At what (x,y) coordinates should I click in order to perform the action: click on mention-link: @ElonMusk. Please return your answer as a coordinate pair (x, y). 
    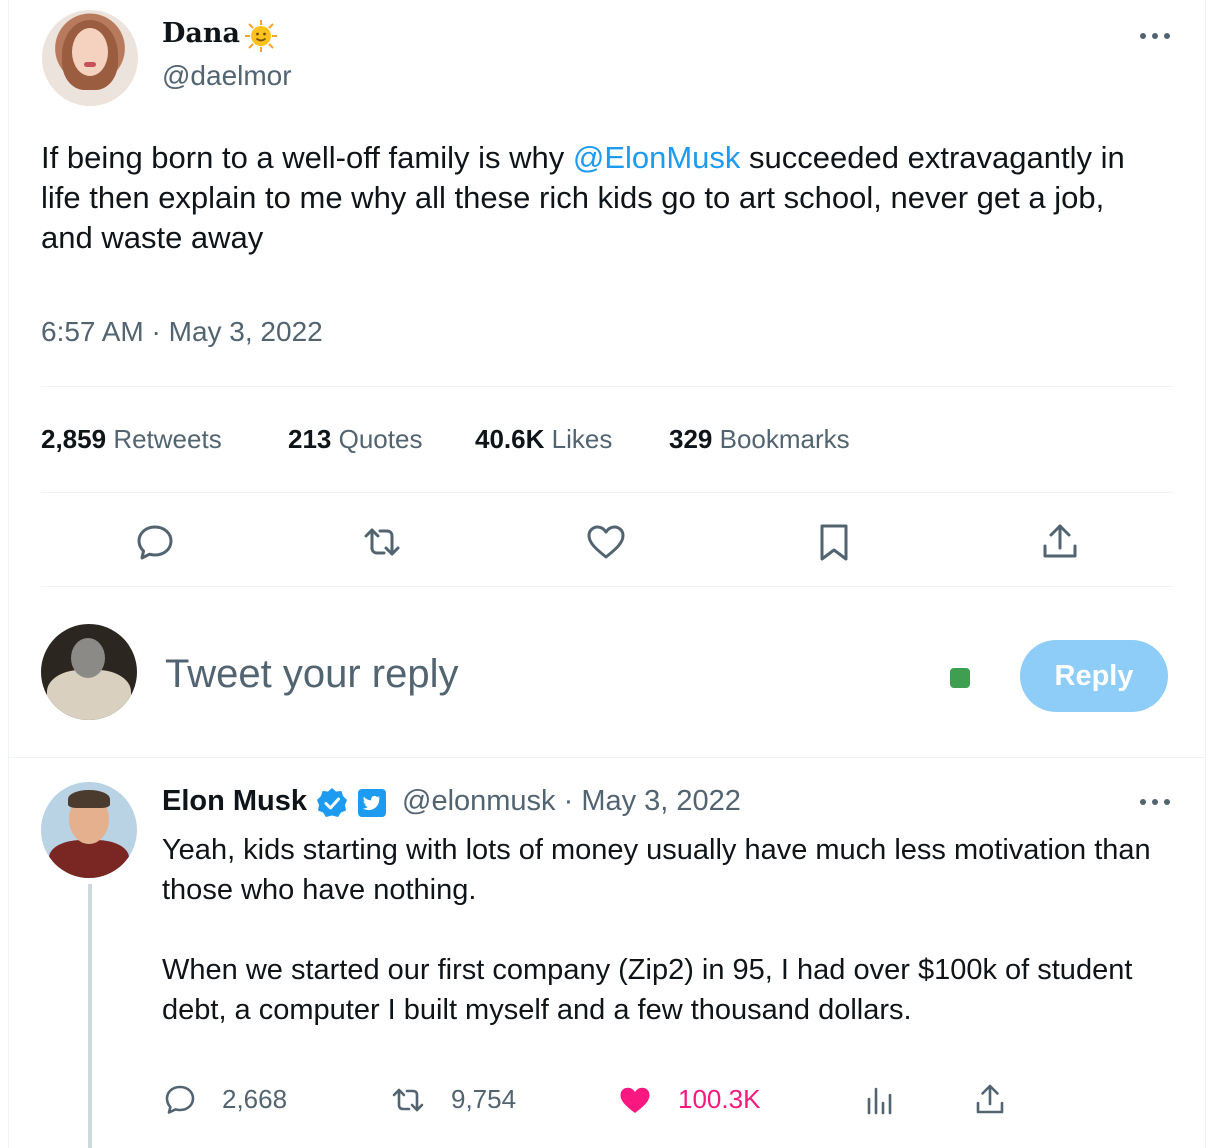
    Looking at the image, I should click on (657, 157).